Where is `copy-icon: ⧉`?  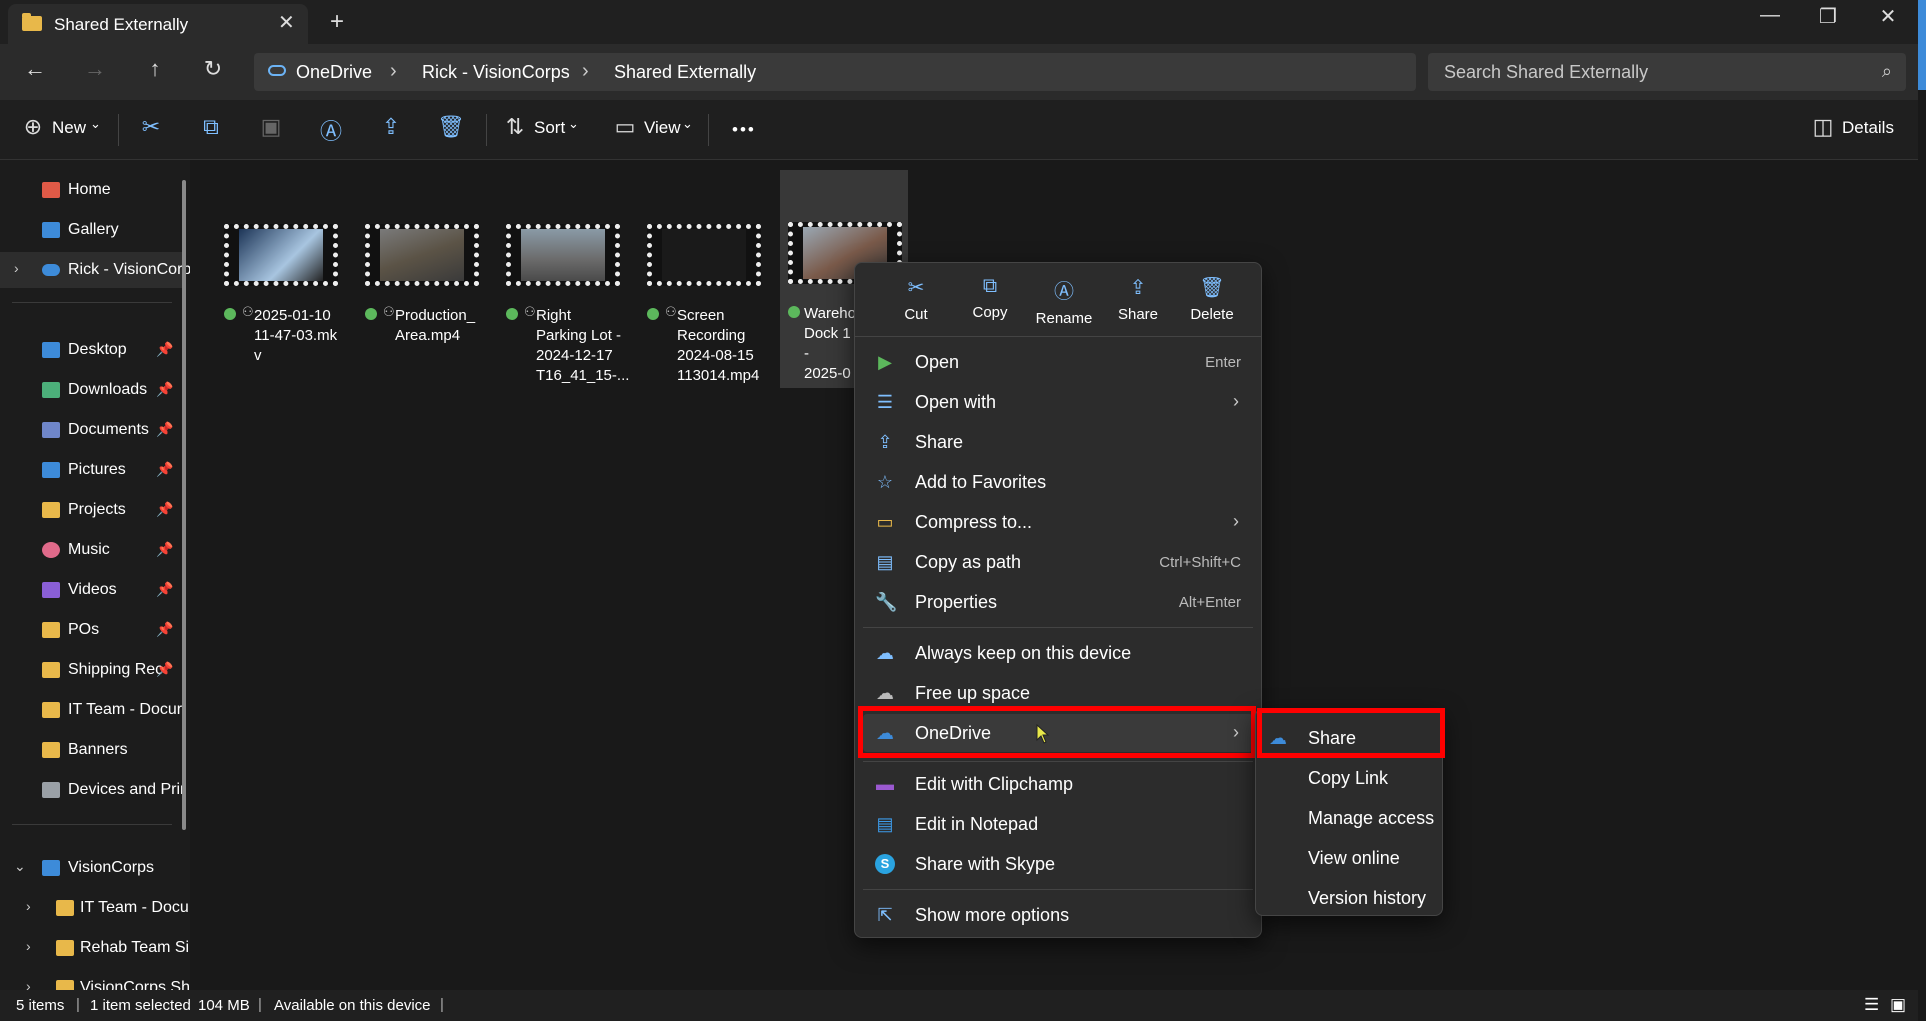 copy-icon: ⧉ is located at coordinates (211, 127).